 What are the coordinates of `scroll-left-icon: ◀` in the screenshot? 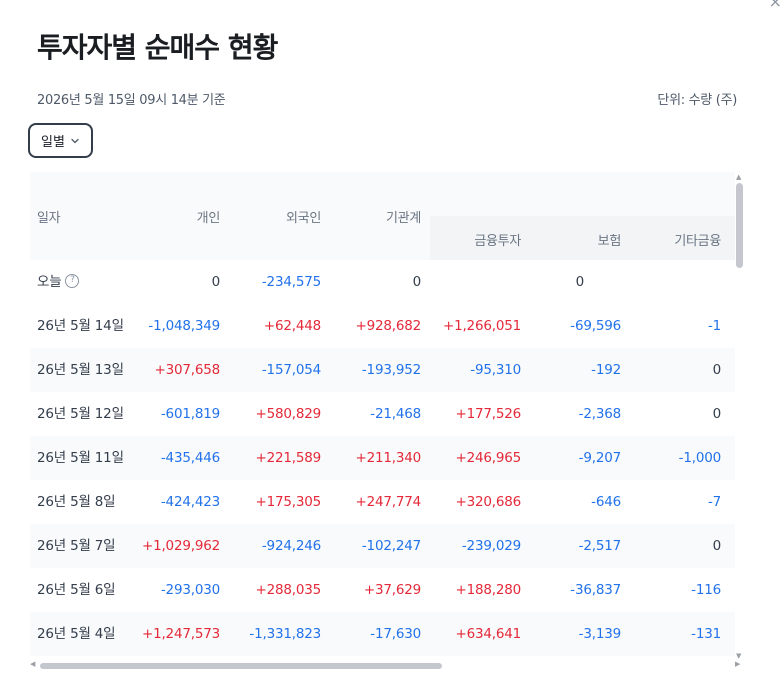 It's located at (32, 664).